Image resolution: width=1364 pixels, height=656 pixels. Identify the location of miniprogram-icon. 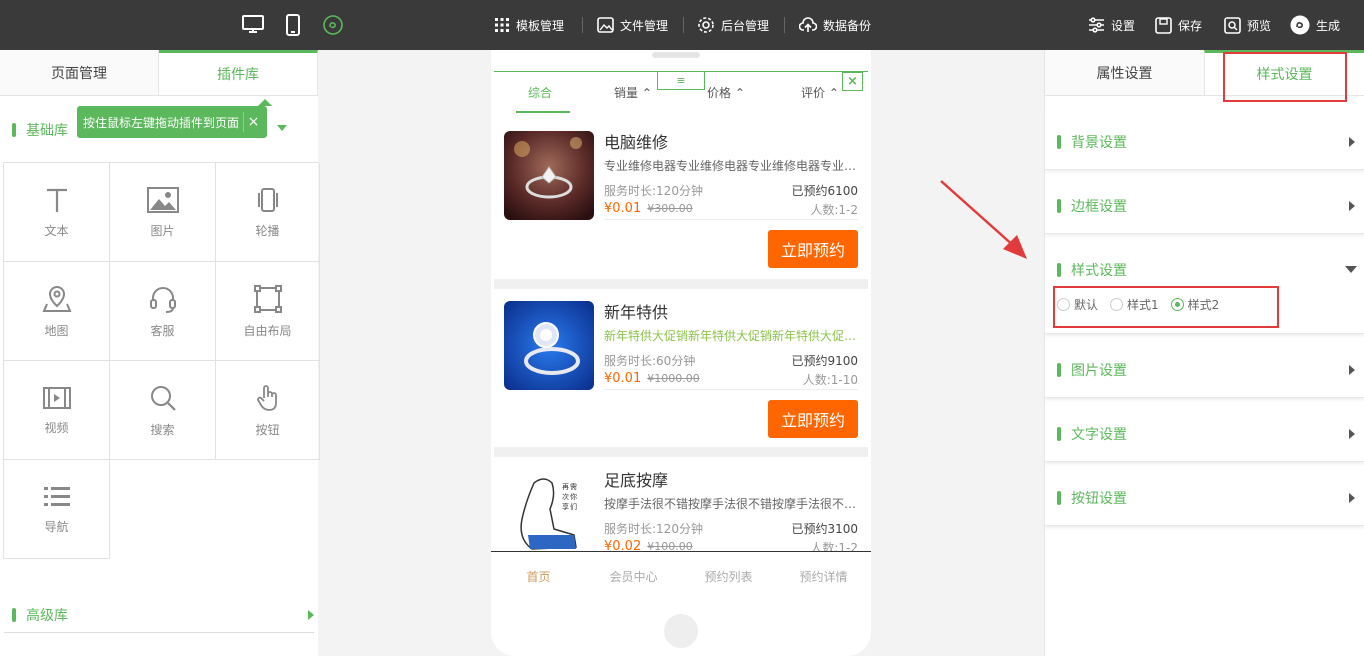
(333, 25).